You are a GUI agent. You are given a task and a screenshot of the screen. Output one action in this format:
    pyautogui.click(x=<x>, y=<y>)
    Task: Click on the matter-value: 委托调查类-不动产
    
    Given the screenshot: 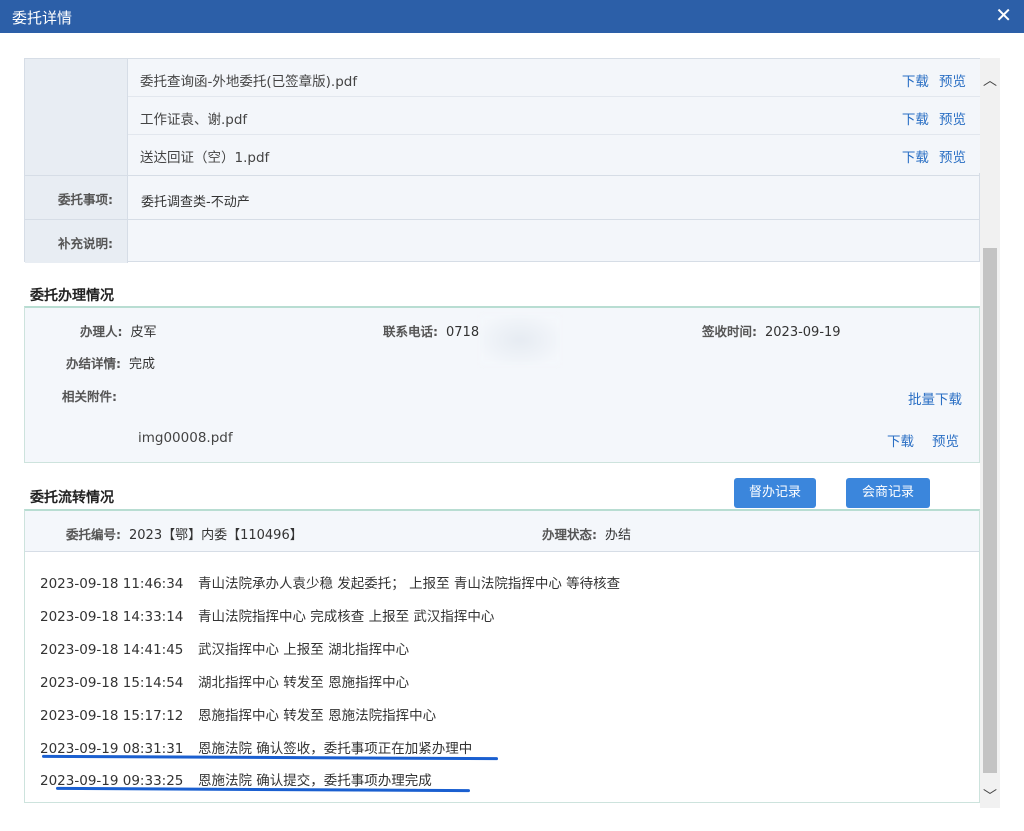 What is the action you would take?
    pyautogui.click(x=195, y=202)
    